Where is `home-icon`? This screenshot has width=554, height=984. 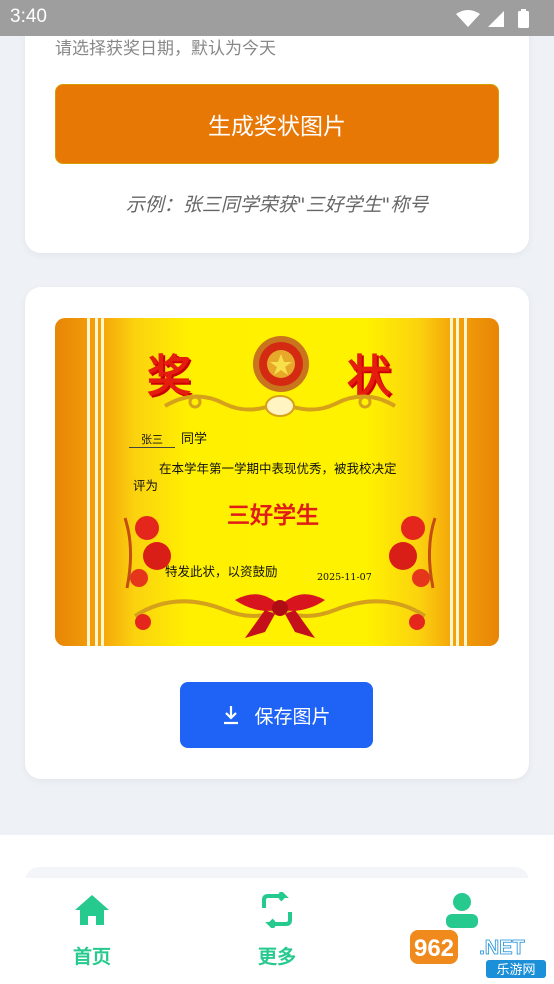
home-icon is located at coordinates (92, 910).